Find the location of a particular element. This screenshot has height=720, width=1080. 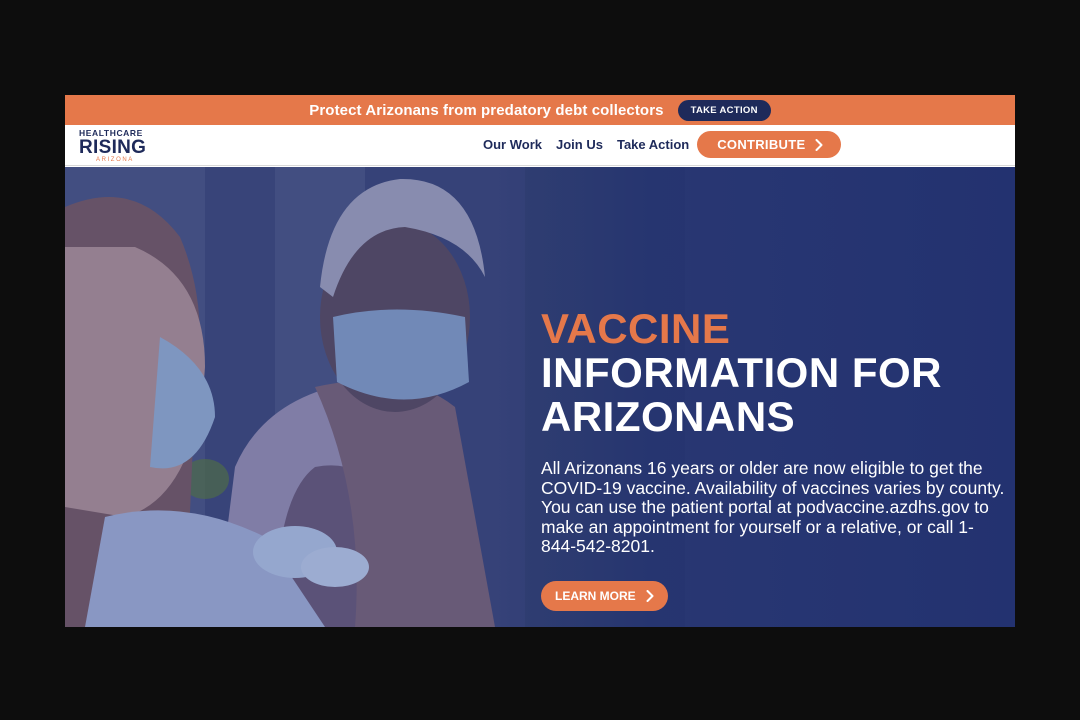

hero-headline-line2: INFORMATION FOR is located at coordinates (742, 372).